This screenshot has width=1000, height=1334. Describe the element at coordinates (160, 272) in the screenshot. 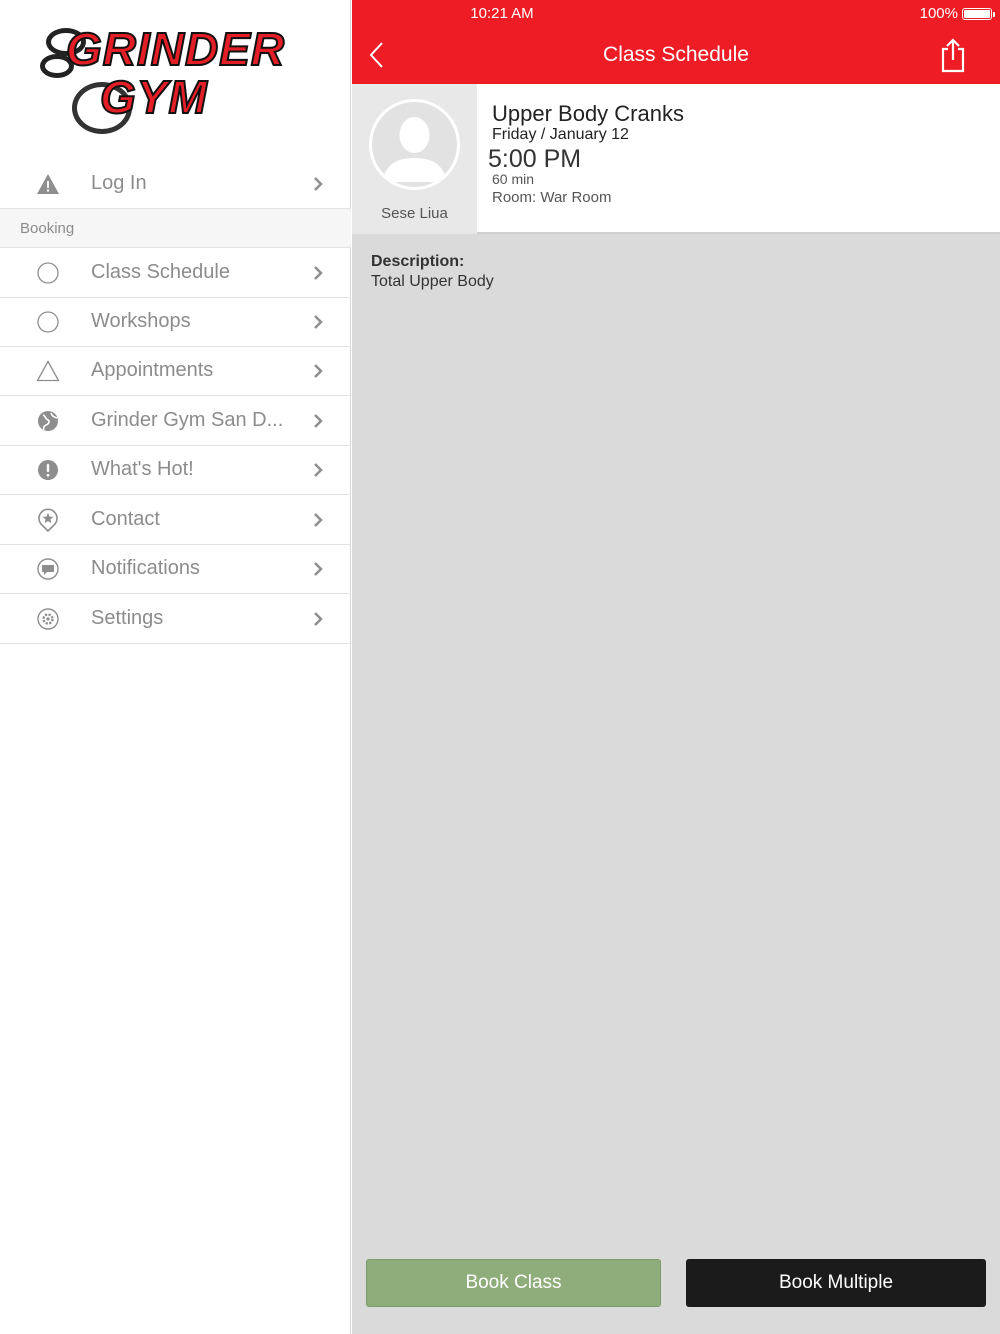

I see `sidebar-item-label: Class Schedule` at that location.